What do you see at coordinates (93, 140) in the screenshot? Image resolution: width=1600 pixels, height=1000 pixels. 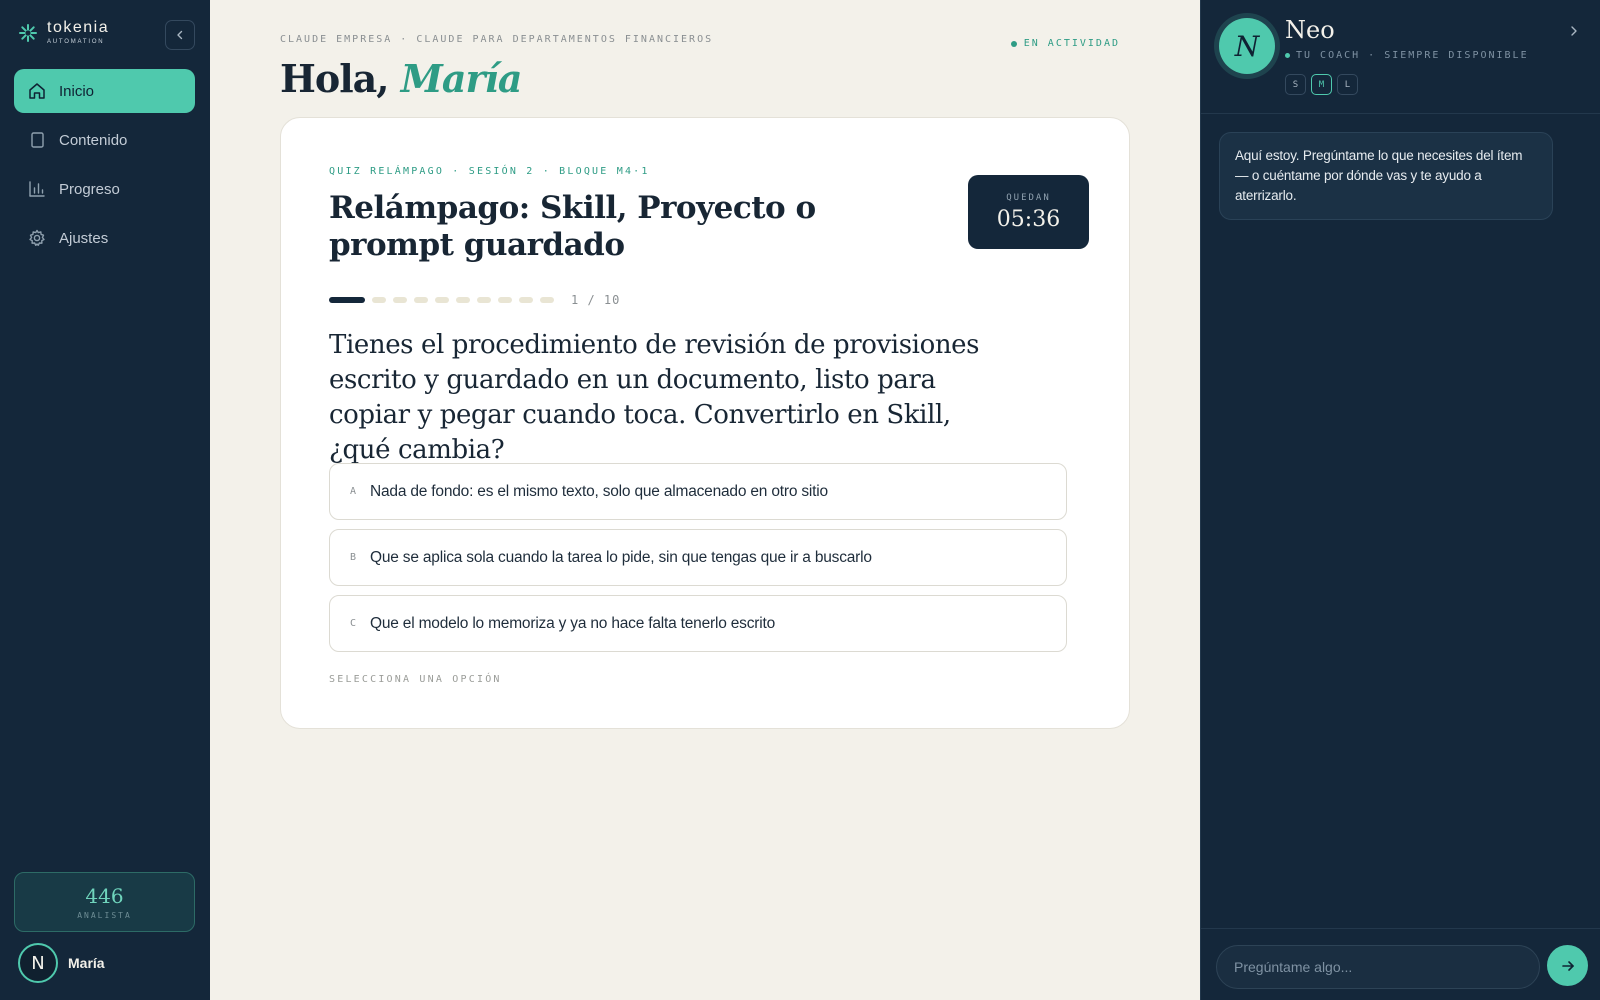 I see `sidebar-item-label: Contenido` at bounding box center [93, 140].